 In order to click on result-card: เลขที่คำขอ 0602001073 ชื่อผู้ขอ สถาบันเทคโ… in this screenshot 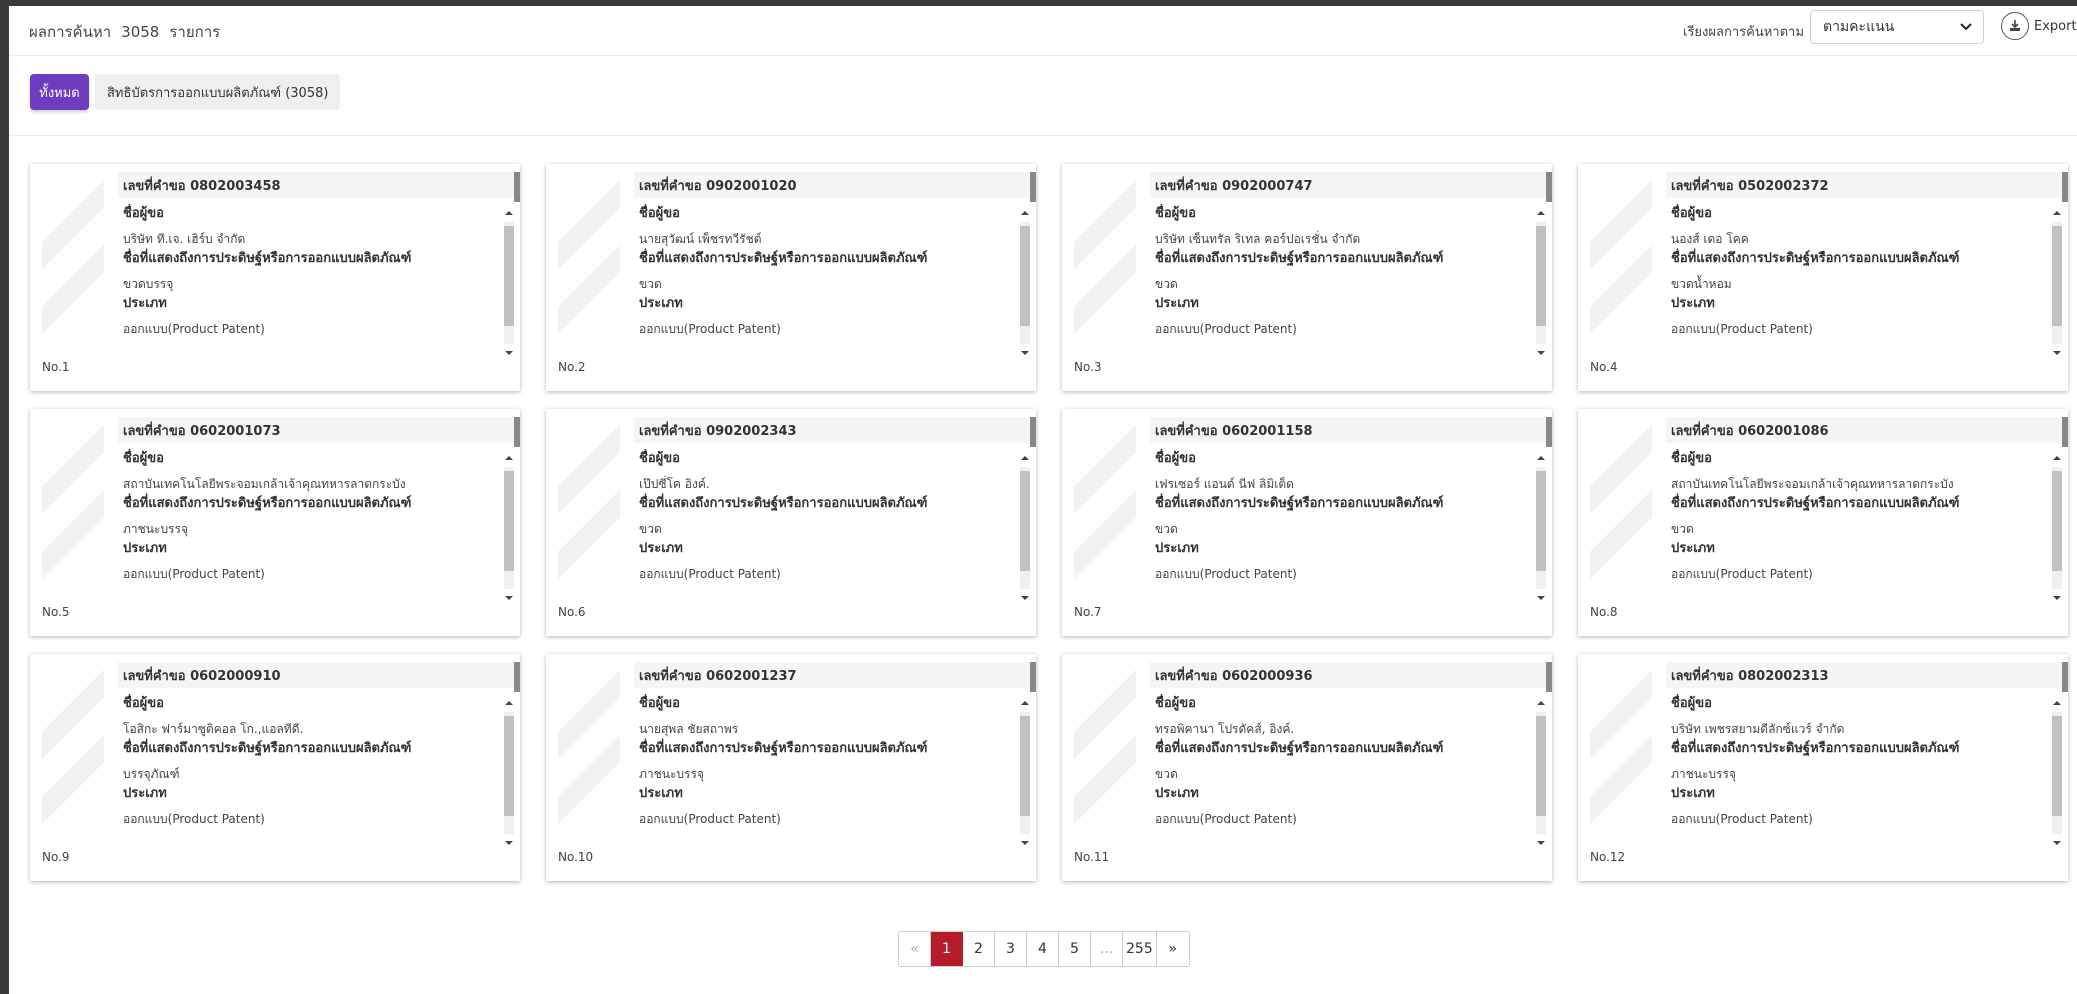, I will do `click(275, 522)`.